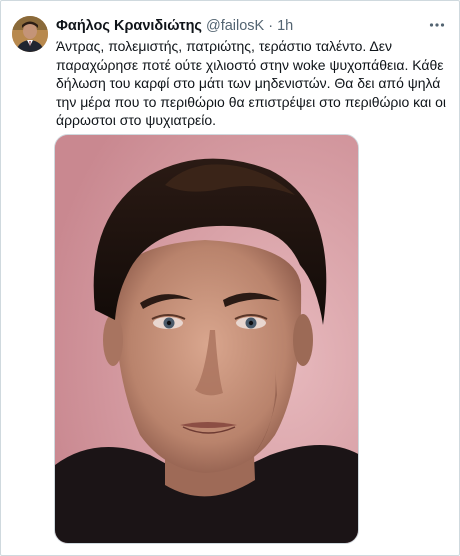  Describe the element at coordinates (136, 120) in the screenshot. I see `tweet-text-line: άρρωστοι στο ψυχιατρείο.` at that location.